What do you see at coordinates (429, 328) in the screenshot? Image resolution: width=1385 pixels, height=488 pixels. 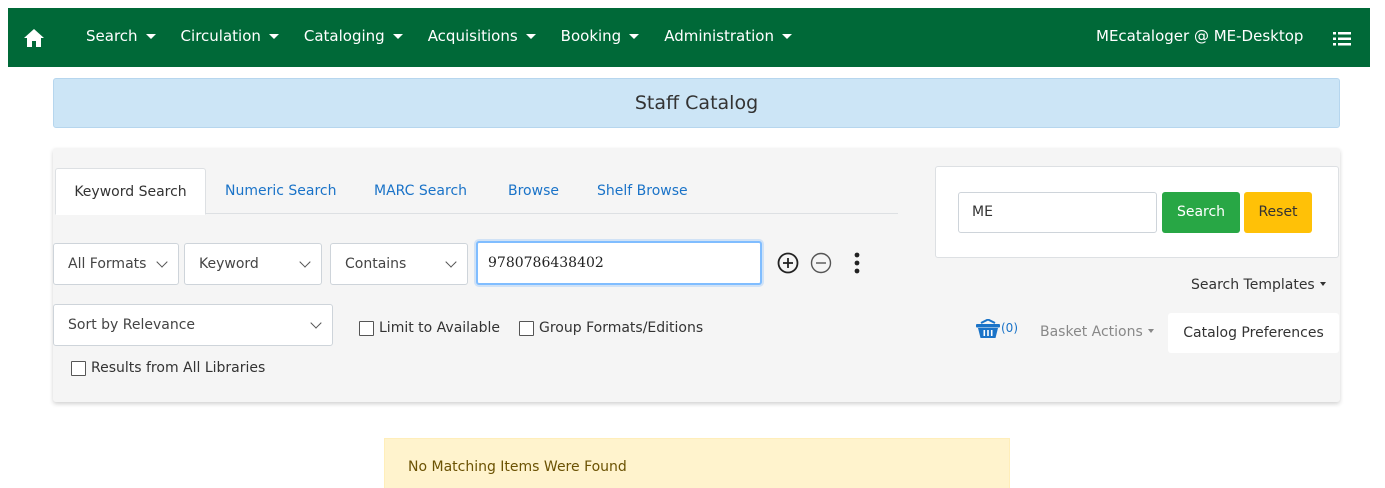 I see `limit-to-available-checkbox: Limit to Available` at bounding box center [429, 328].